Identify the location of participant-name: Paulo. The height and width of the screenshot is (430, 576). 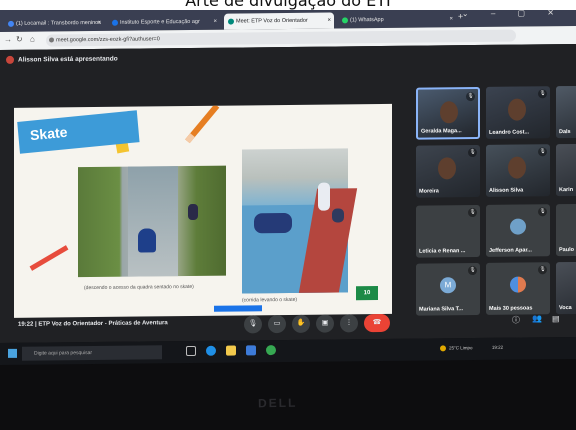
(566, 250).